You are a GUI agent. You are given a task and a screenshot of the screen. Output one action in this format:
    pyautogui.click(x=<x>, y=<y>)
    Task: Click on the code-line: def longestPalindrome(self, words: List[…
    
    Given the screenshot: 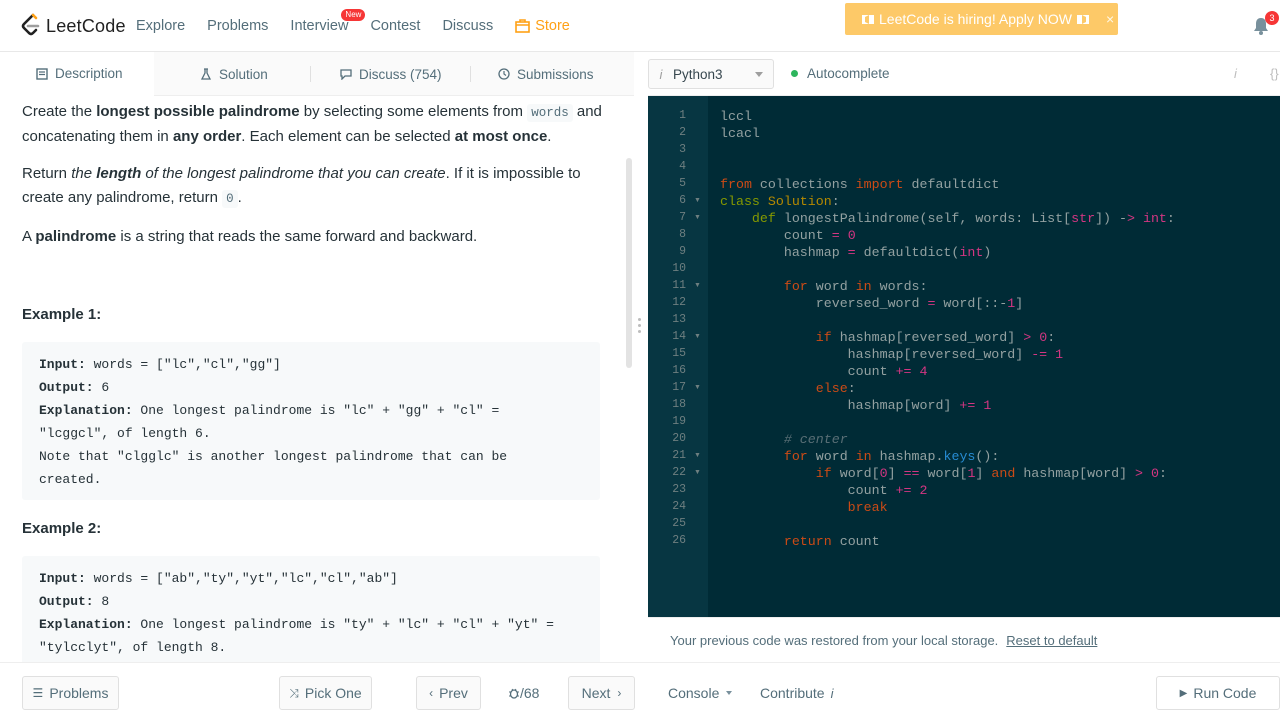 What is the action you would take?
    pyautogui.click(x=947, y=218)
    